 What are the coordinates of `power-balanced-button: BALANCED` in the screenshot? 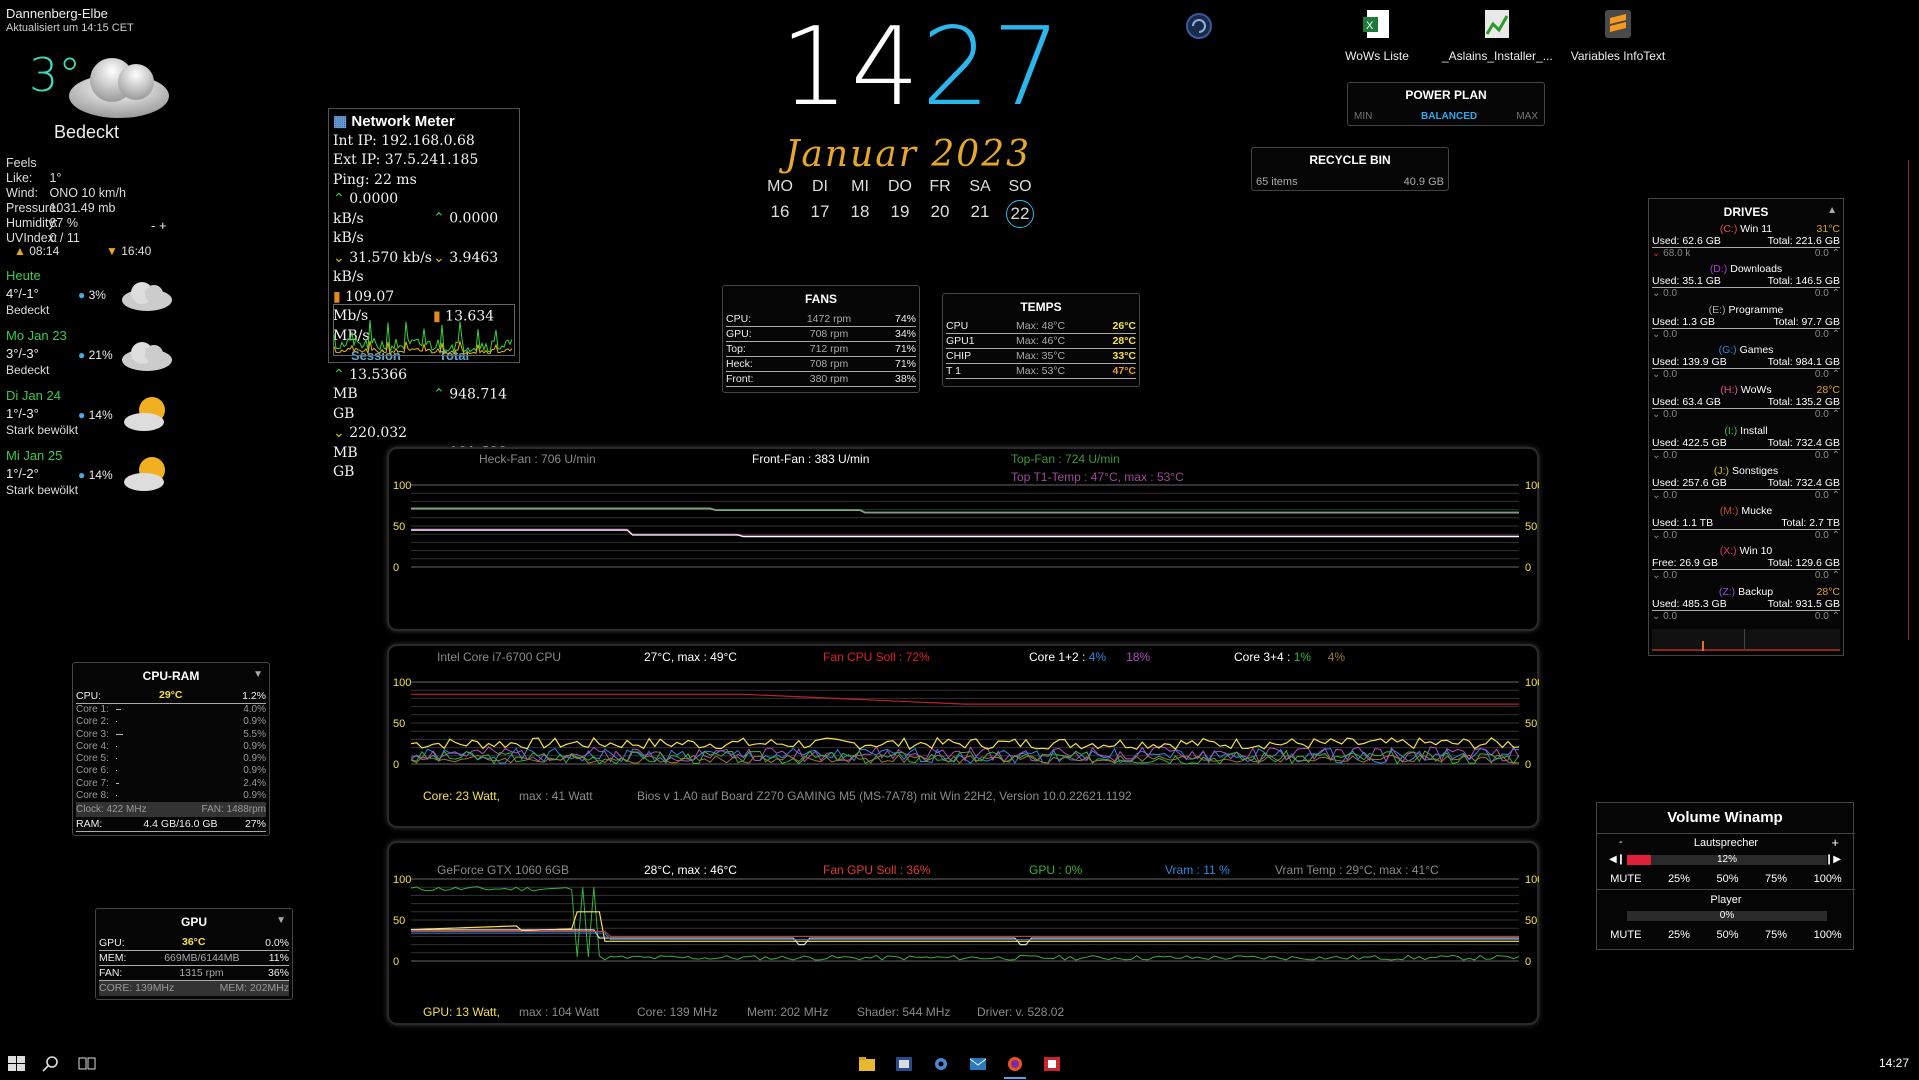 It's located at (1449, 116).